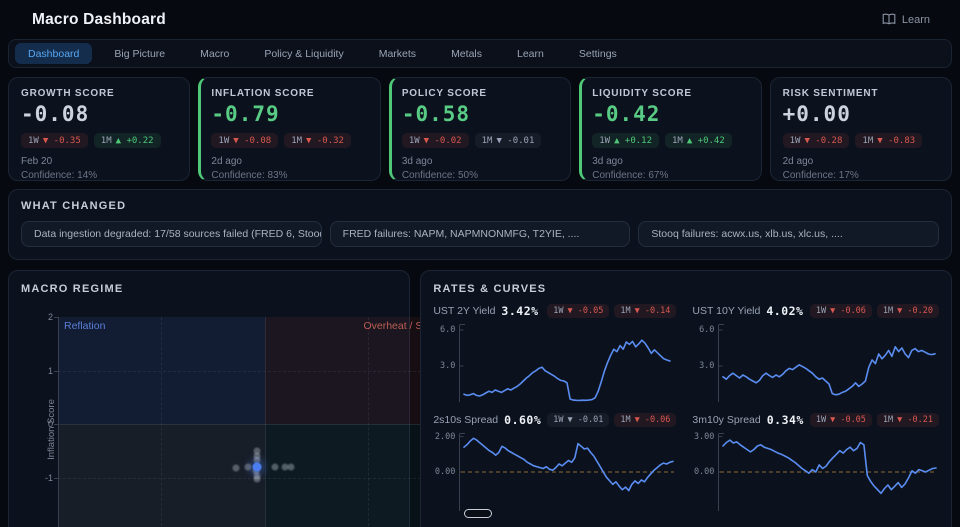 Image resolution: width=960 pixels, height=527 pixels. Describe the element at coordinates (823, 140) in the screenshot. I see `badge-delta: ▼ -0.28` at that location.